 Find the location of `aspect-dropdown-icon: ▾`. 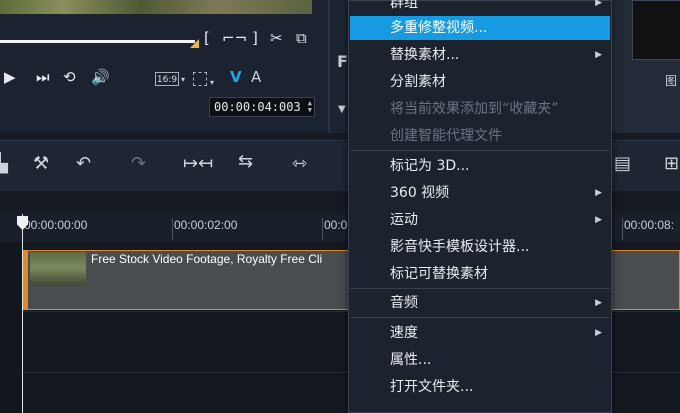

aspect-dropdown-icon: ▾ is located at coordinates (183, 79).